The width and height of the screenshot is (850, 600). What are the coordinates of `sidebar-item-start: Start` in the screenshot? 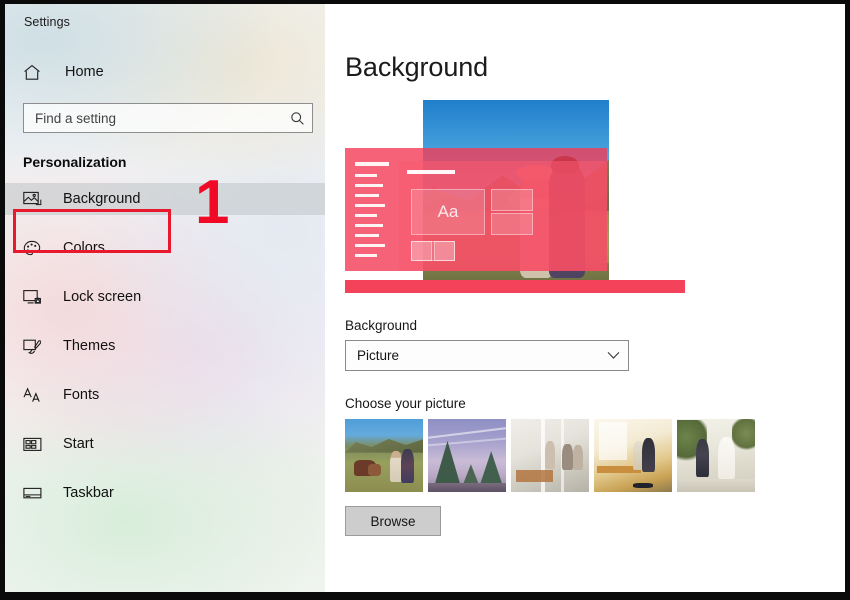 It's located at (165, 444).